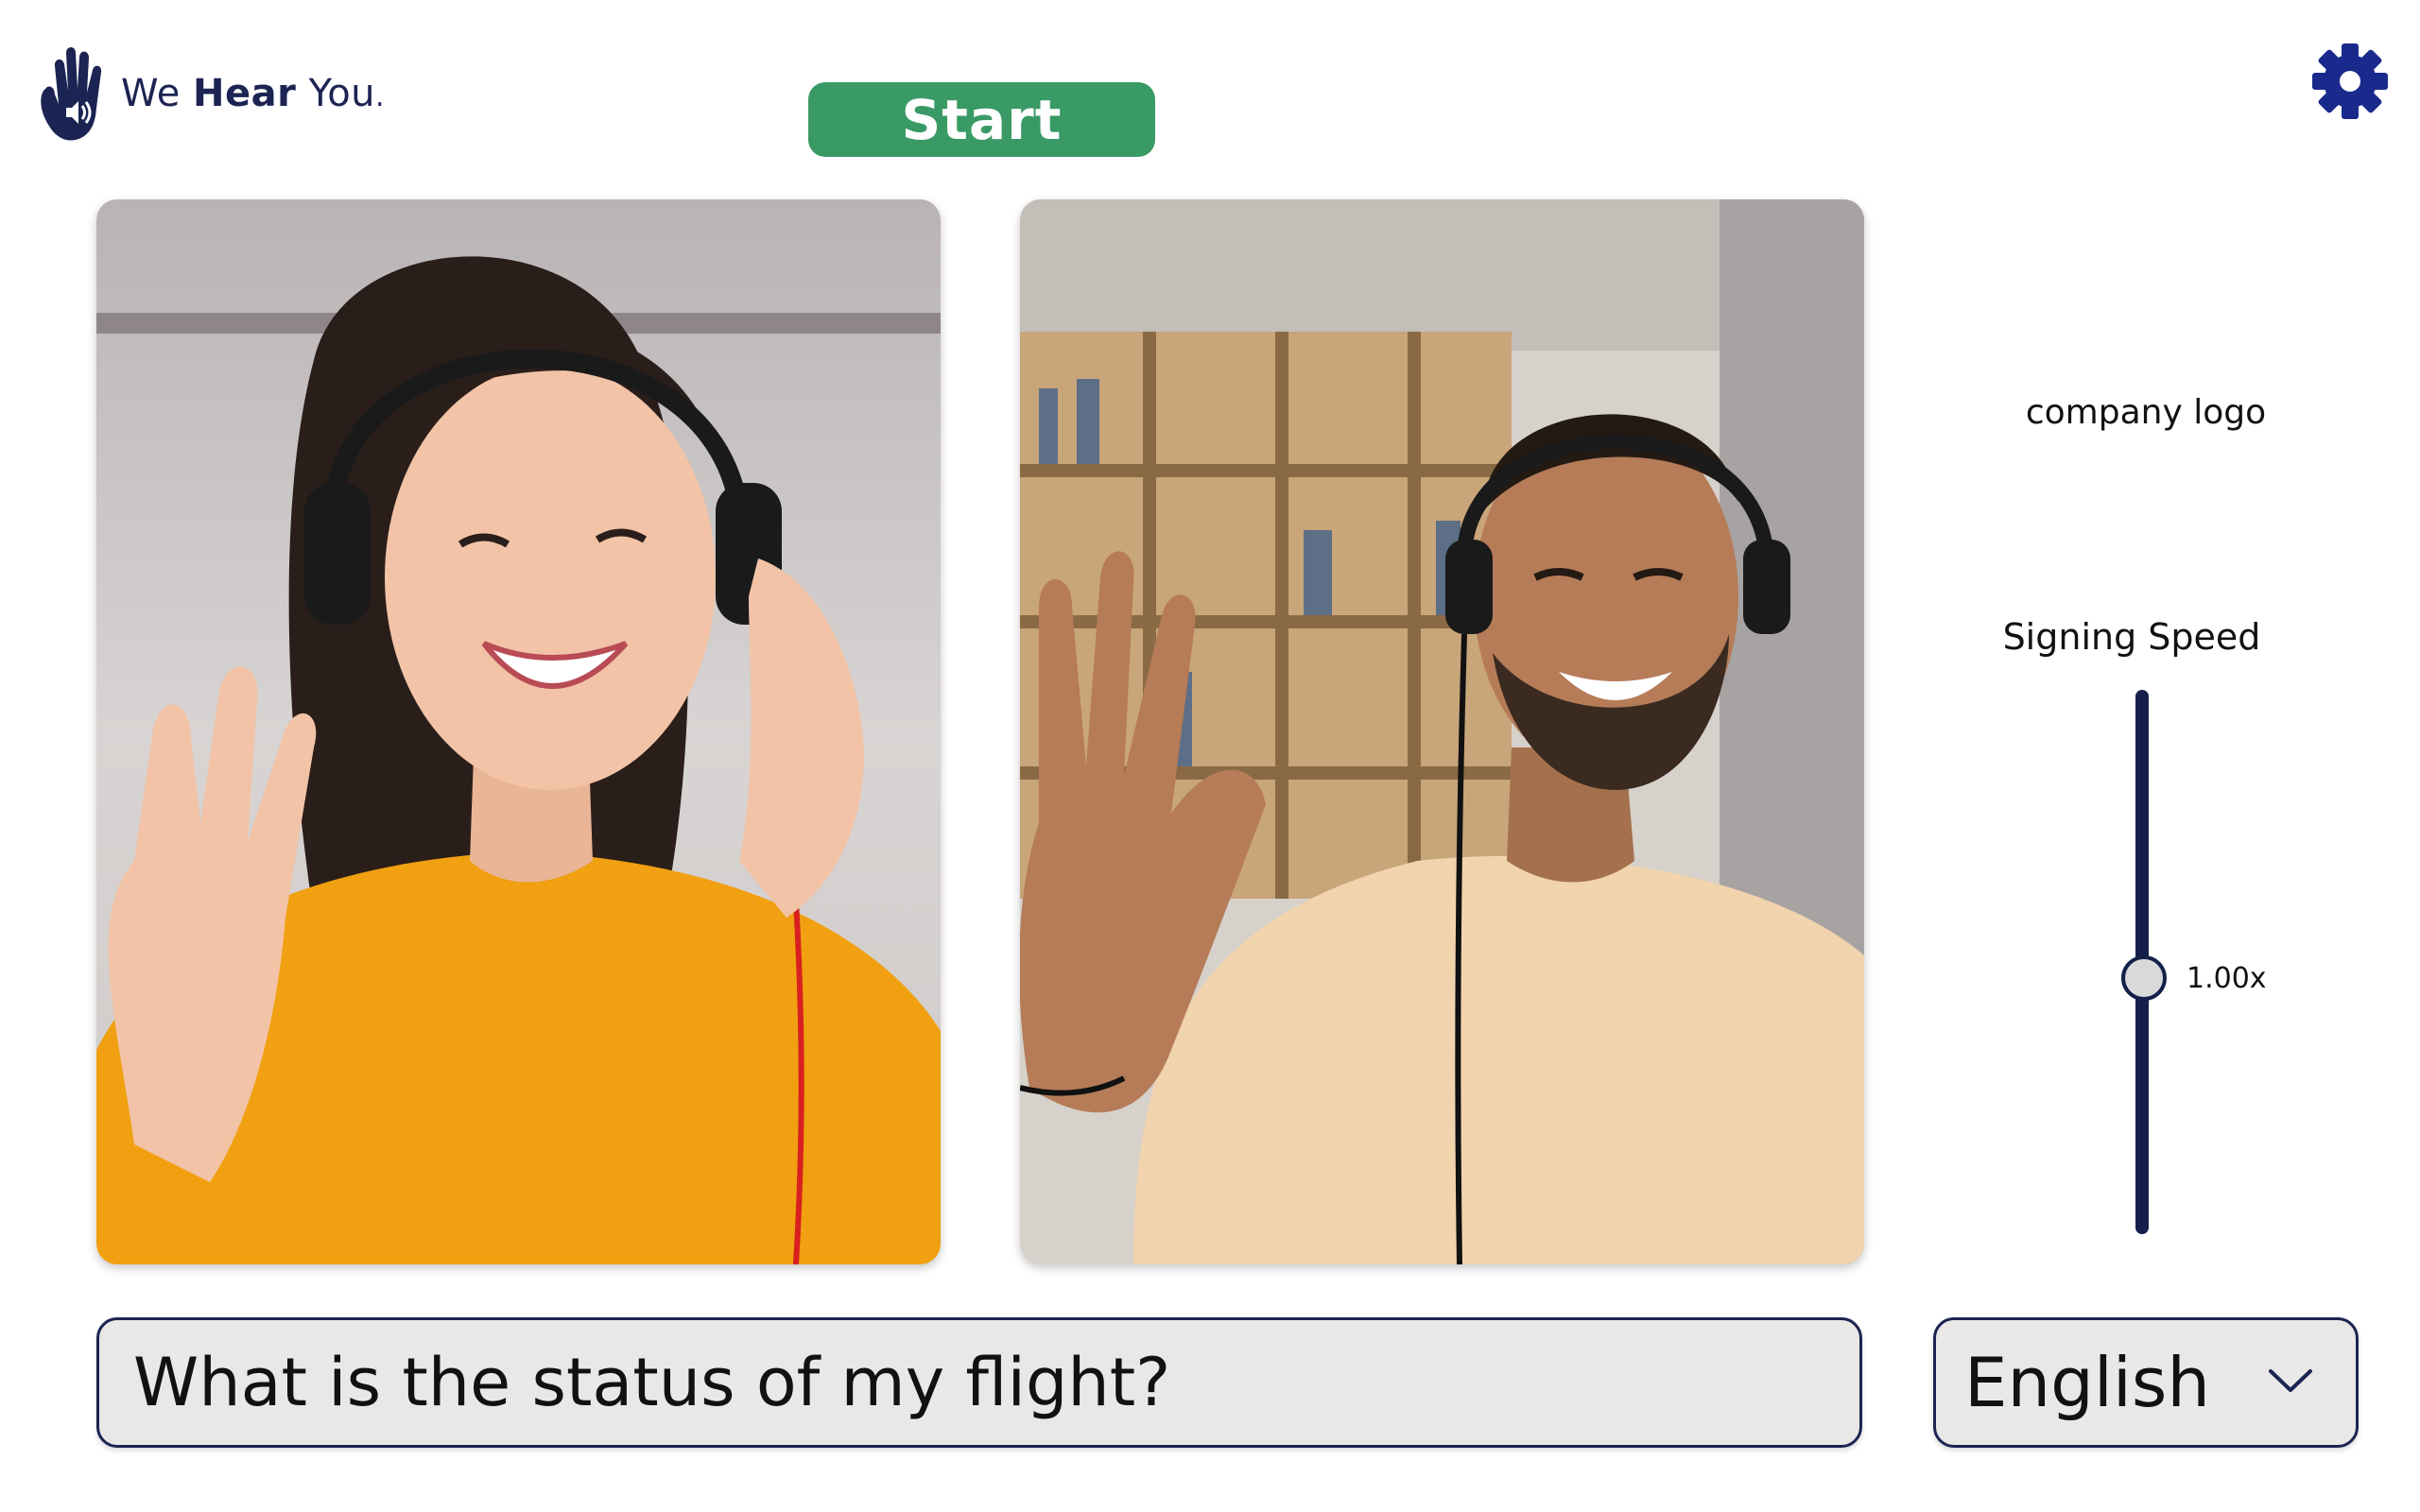 The height and width of the screenshot is (1512, 2420). Describe the element at coordinates (2087, 1382) in the screenshot. I see `language-selected-value: English` at that location.